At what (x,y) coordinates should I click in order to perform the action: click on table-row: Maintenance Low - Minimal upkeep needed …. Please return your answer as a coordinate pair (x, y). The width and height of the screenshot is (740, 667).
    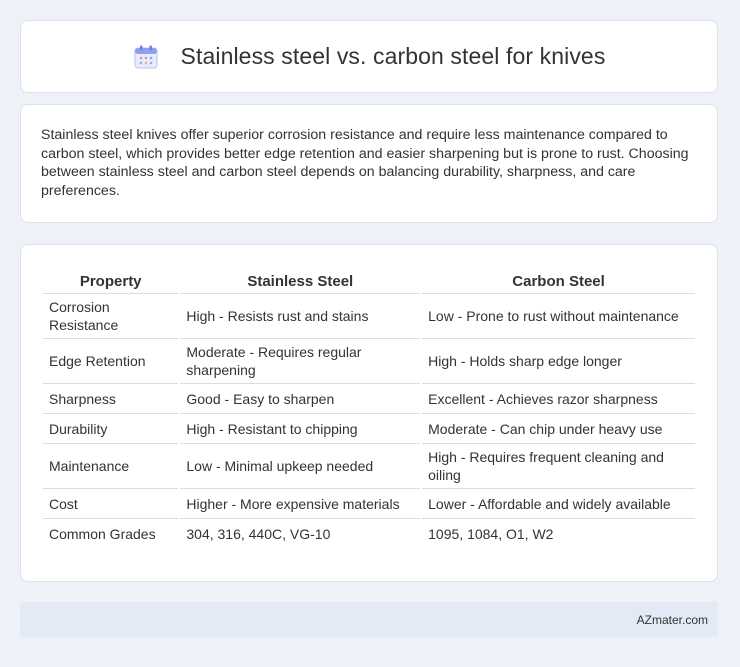
    Looking at the image, I should click on (369, 466).